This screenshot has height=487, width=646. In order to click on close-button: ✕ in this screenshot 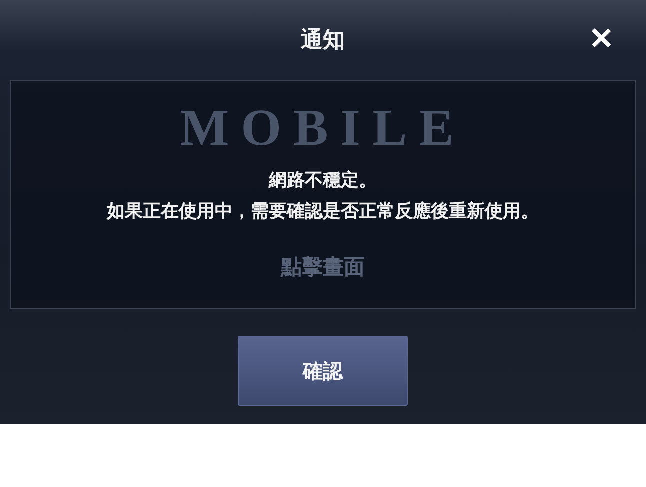, I will do `click(601, 40)`.